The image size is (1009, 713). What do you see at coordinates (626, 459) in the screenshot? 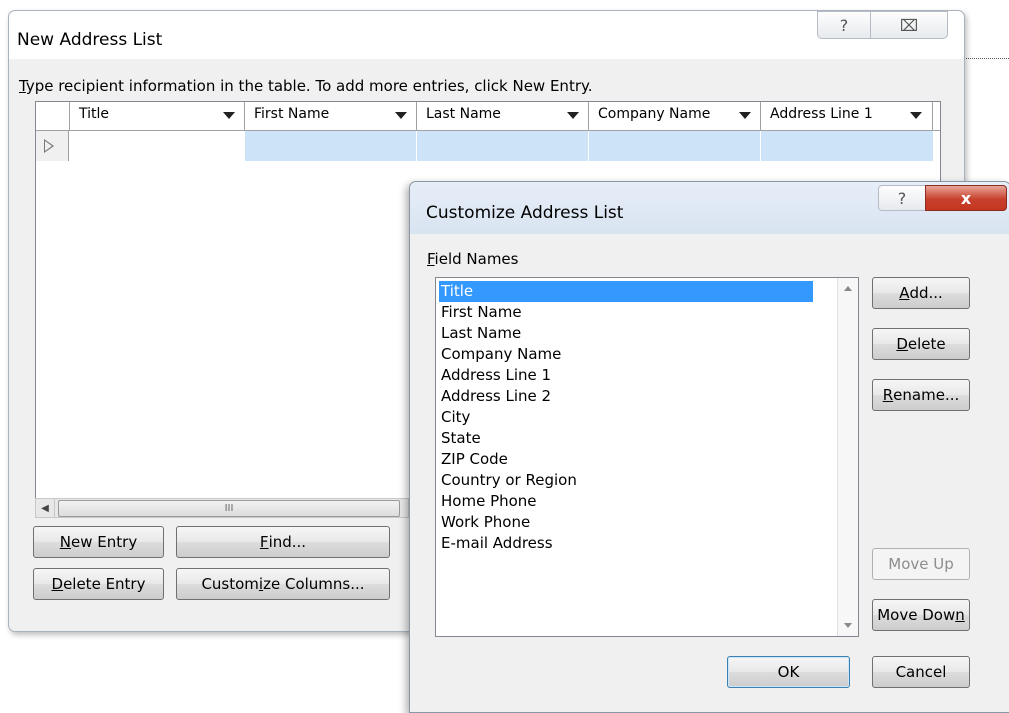
I see `list-item: ZIP Code` at bounding box center [626, 459].